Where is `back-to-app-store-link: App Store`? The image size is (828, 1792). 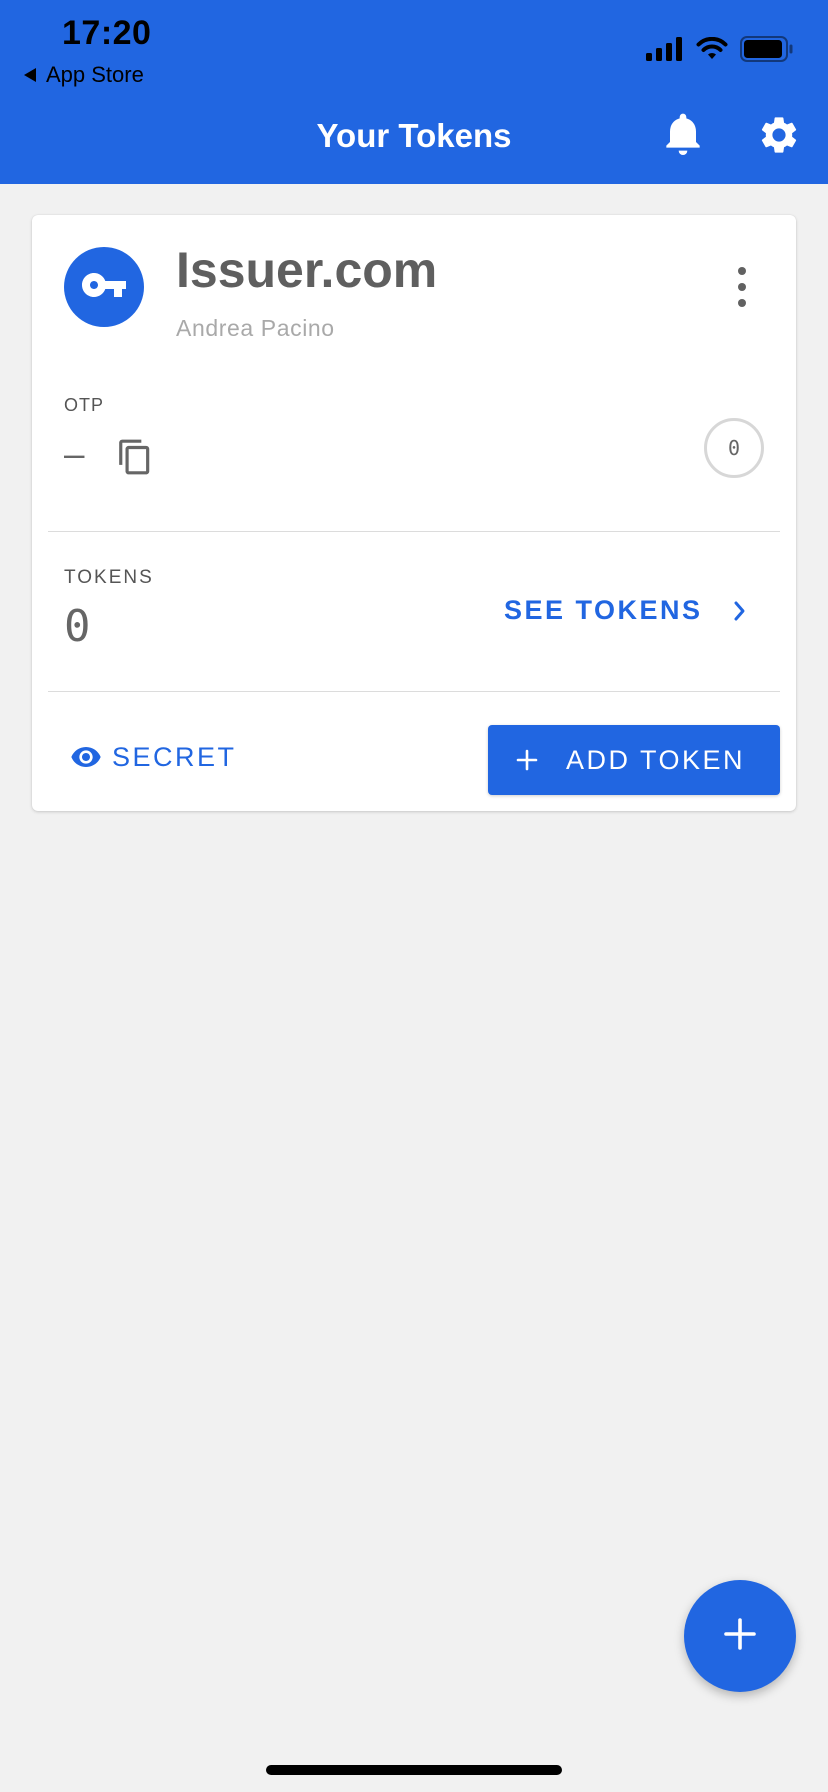
back-to-app-store-link: App Store is located at coordinates (84, 75).